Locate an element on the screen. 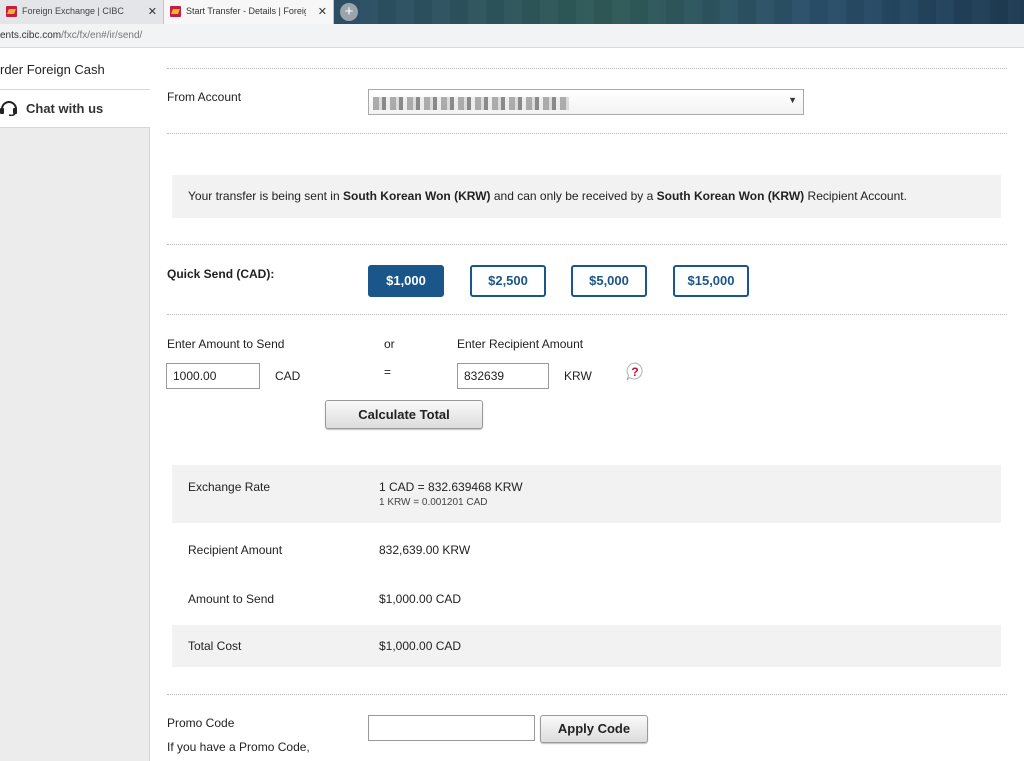 Image resolution: width=1024 pixels, height=761 pixels. notice-part: Your transfer is being sent in is located at coordinates (265, 196).